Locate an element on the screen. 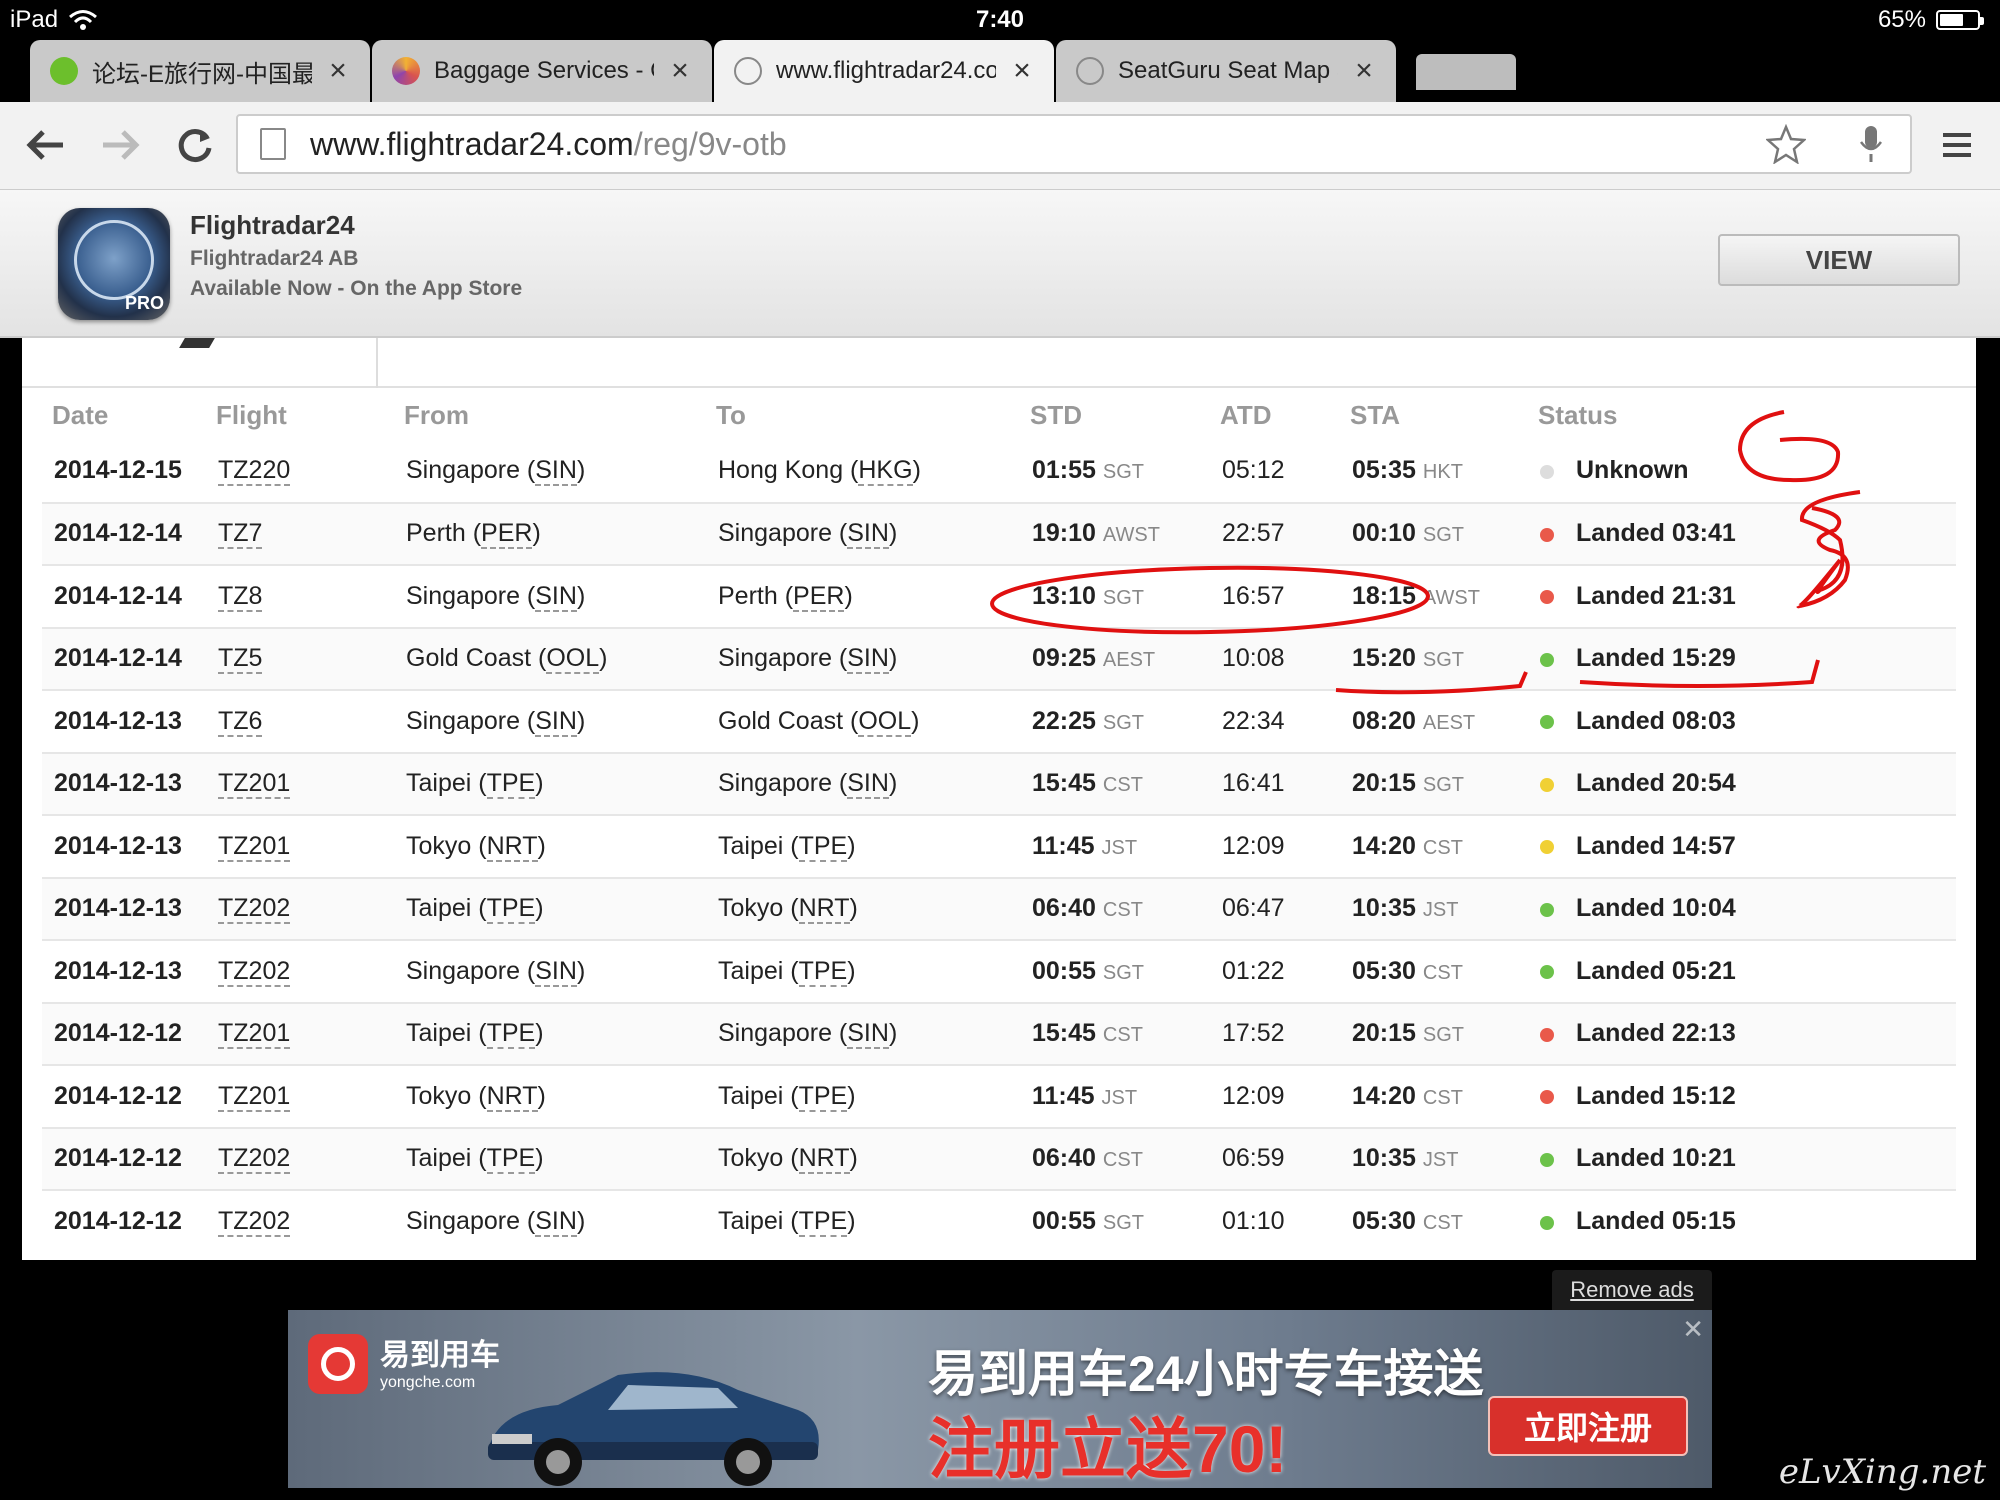 This screenshot has width=2000, height=1500. cell-sta: 14:20 CST is located at coordinates (1434, 846).